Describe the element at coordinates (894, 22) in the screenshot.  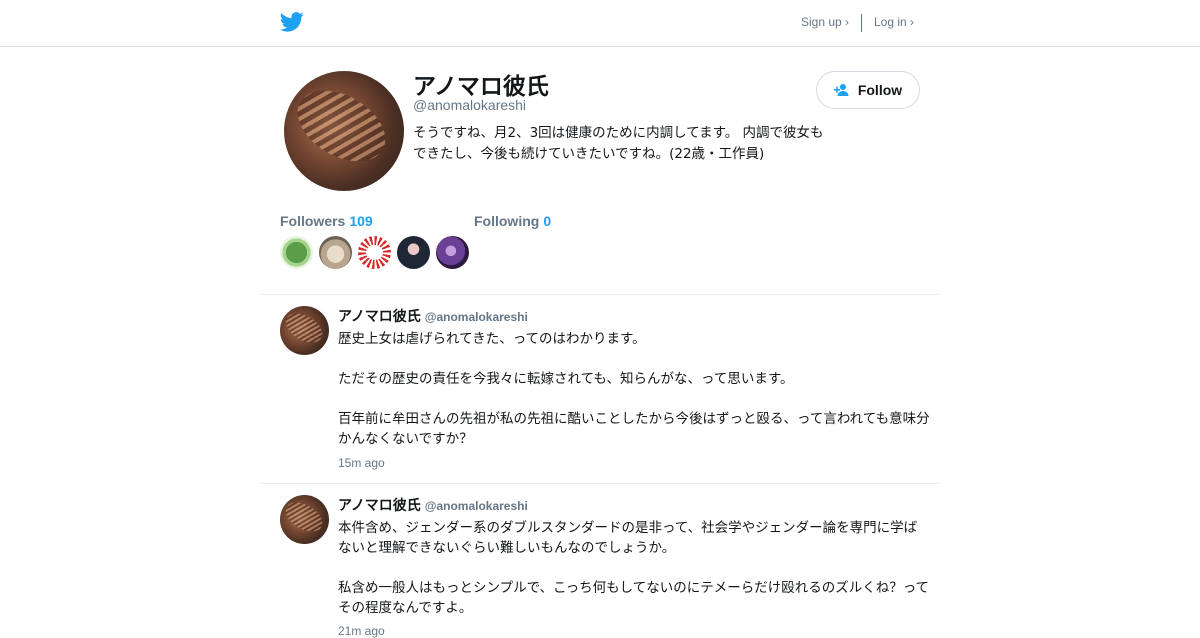
I see `login-link: Log in ›` at that location.